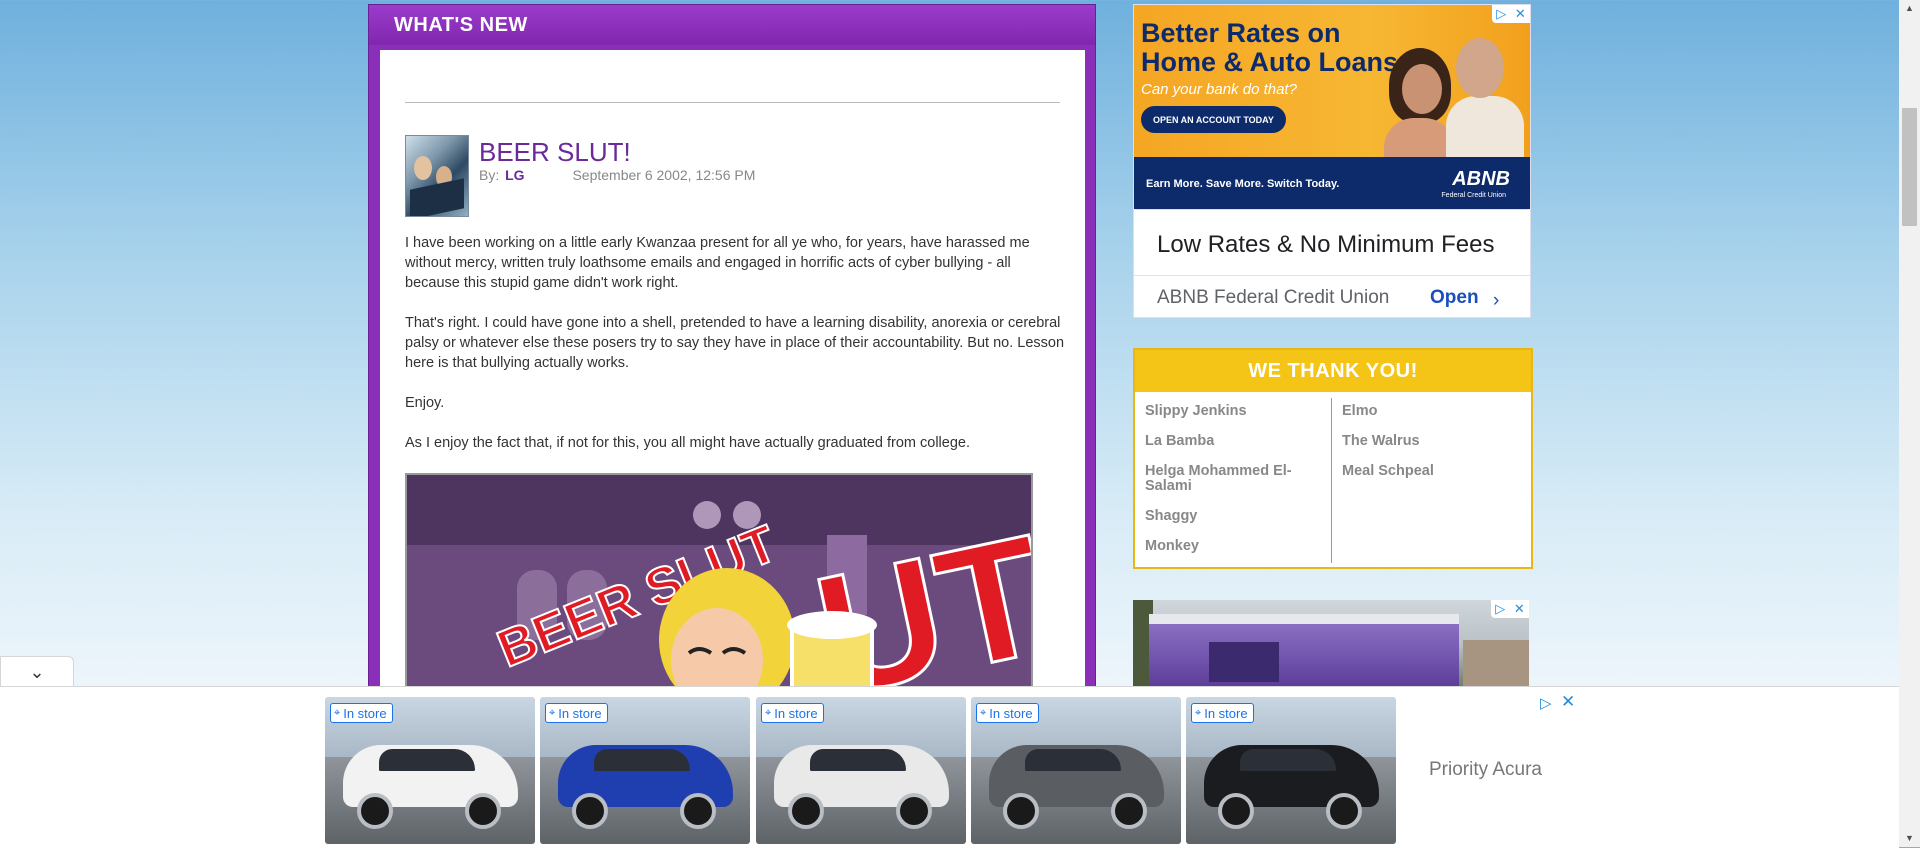 This screenshot has height=848, width=1920. What do you see at coordinates (1481, 179) in the screenshot?
I see `abnb-logo: ABNB` at bounding box center [1481, 179].